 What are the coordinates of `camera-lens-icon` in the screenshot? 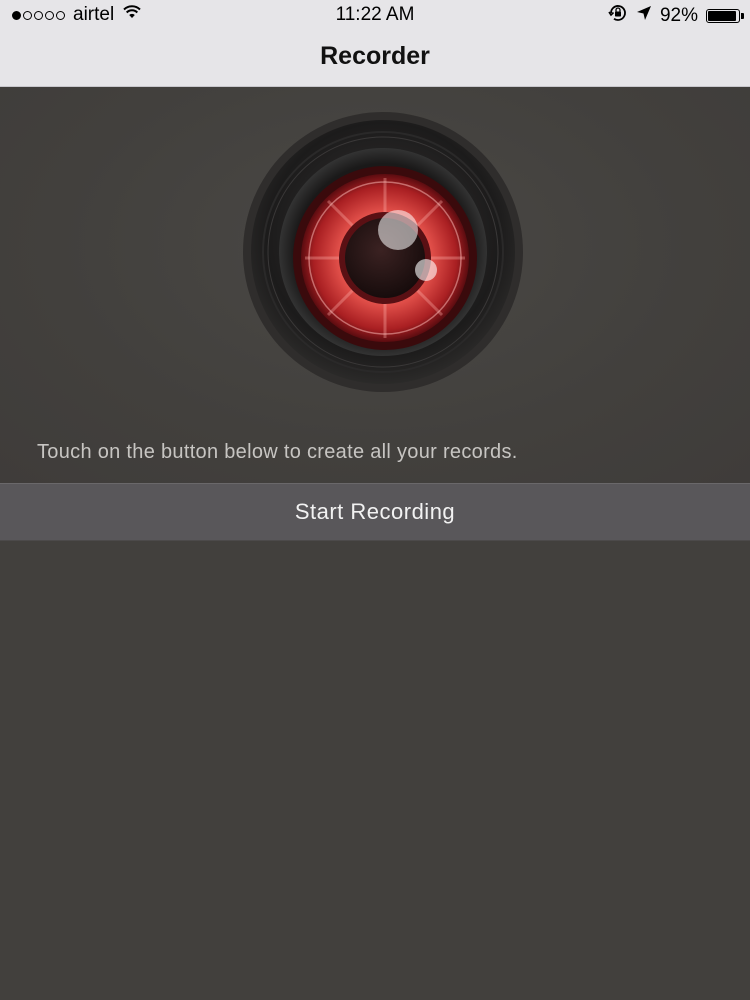 It's located at (383, 252).